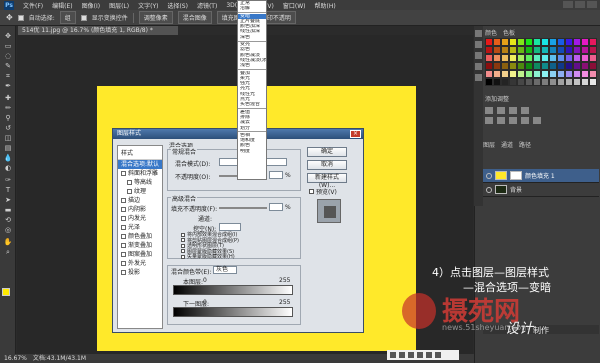 Image resolution: width=600 pixels, height=363 pixels. What do you see at coordinates (8, 128) in the screenshot?
I see `history-brush-icon: ↺` at bounding box center [8, 128].